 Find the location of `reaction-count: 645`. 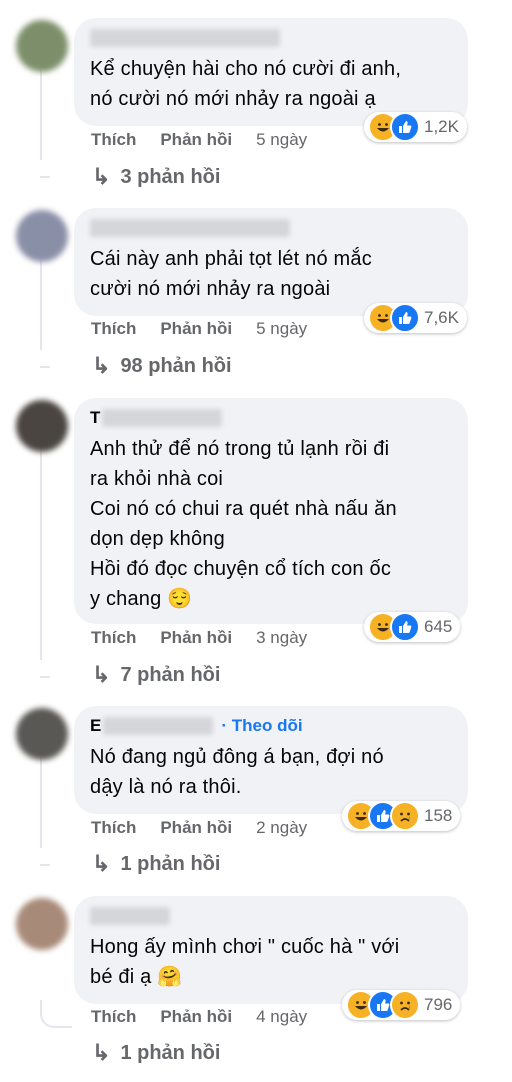

reaction-count: 645 is located at coordinates (438, 626).